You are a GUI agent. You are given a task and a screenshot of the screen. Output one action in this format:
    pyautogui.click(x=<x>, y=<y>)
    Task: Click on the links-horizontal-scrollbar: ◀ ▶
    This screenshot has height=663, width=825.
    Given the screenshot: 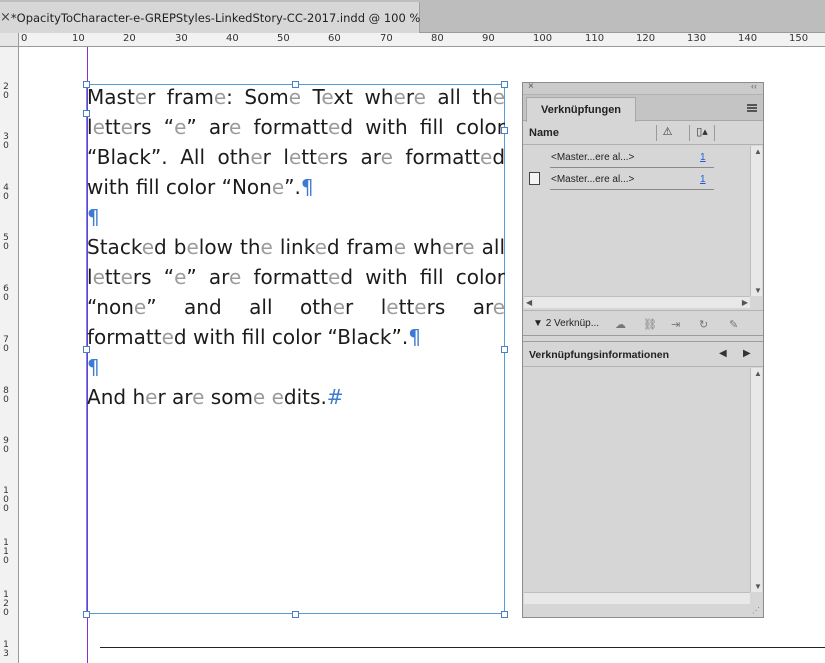 What is the action you would take?
    pyautogui.click(x=637, y=302)
    